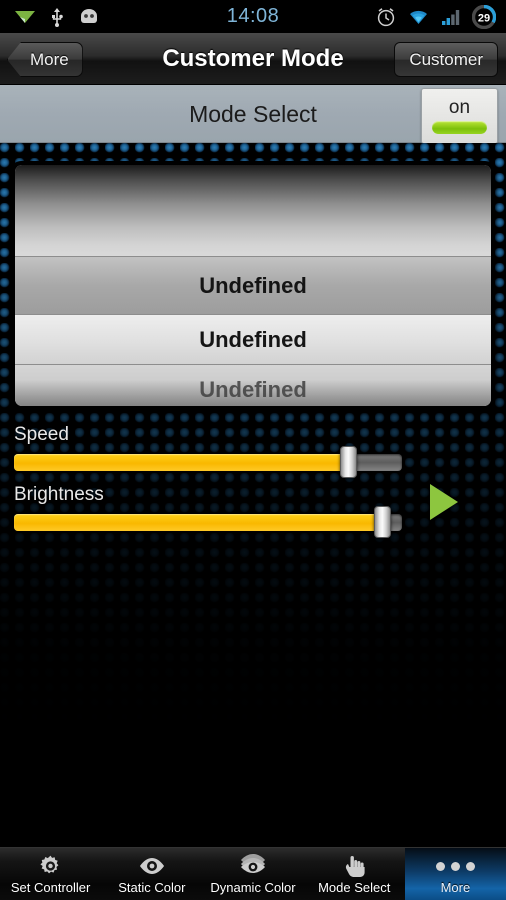 This screenshot has height=900, width=506. I want to click on eye-icon, so click(152, 866).